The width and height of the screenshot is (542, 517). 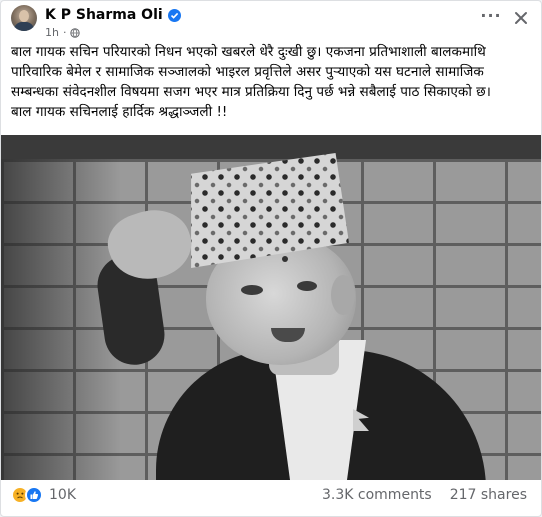 I want to click on author-avatar, so click(x=24, y=18).